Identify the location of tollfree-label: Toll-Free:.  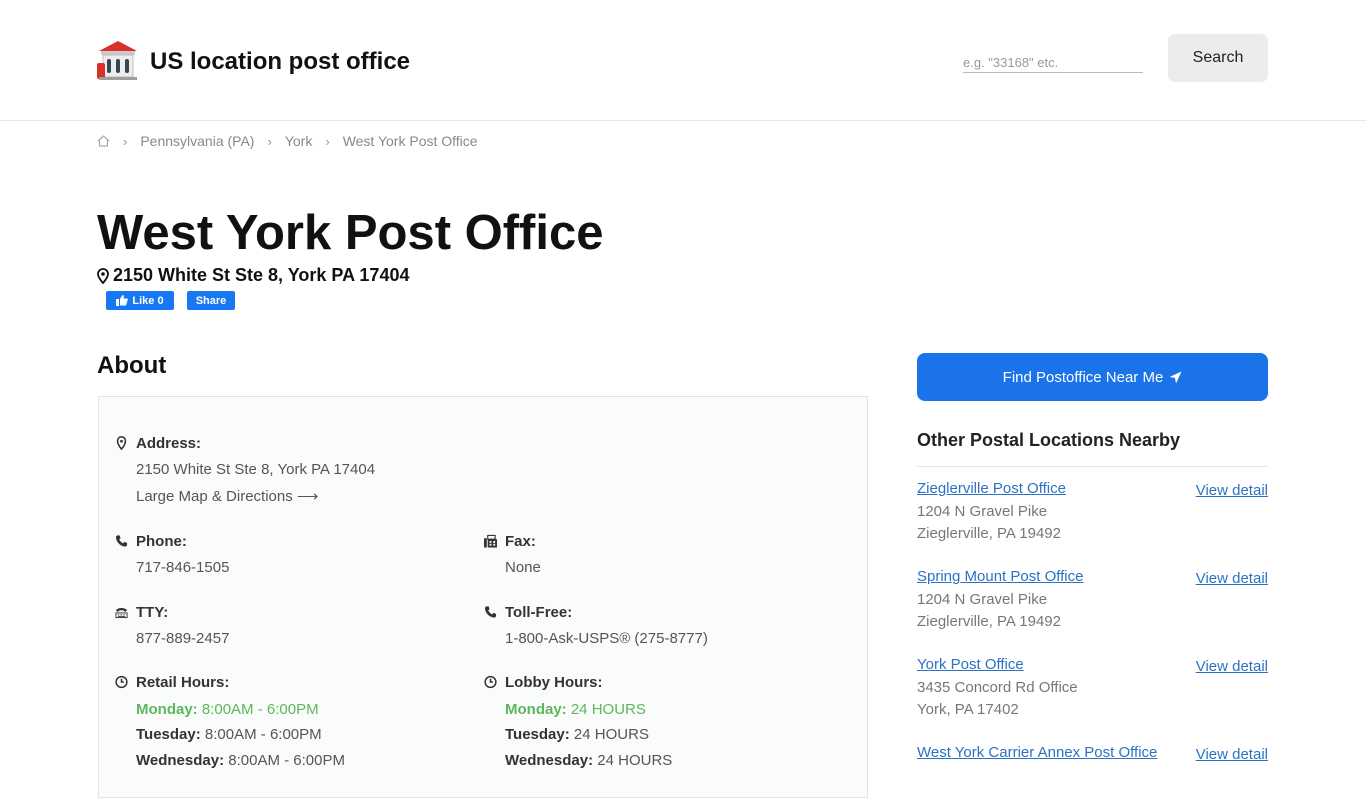
(539, 612).